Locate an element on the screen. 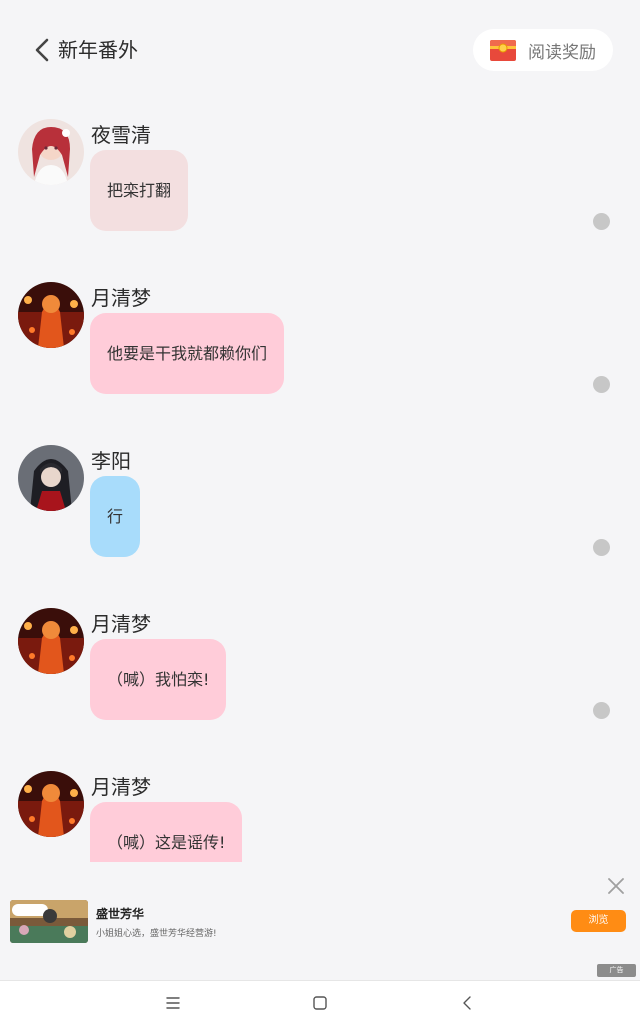 The height and width of the screenshot is (1024, 640). close-icon is located at coordinates (616, 886).